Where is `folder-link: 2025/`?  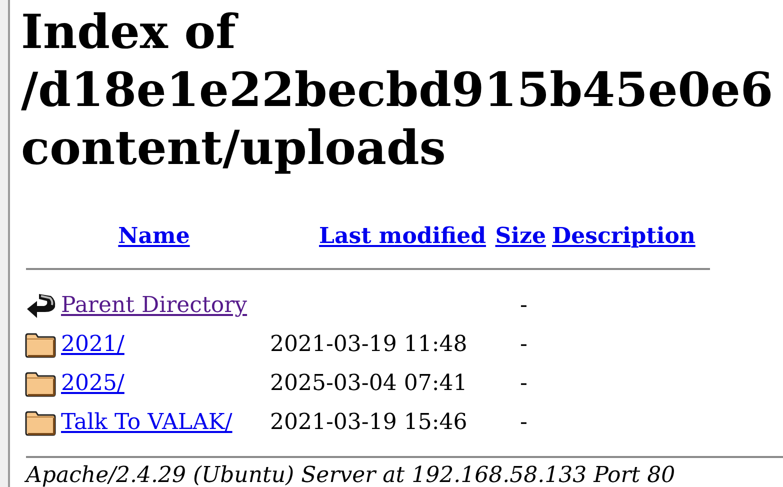 folder-link: 2025/ is located at coordinates (92, 383).